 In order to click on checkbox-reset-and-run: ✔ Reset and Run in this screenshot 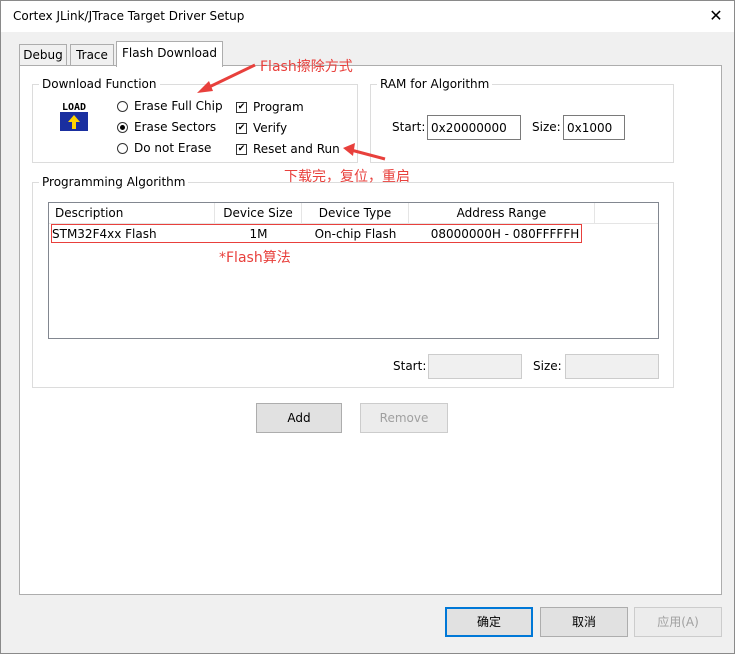, I will do `click(288, 149)`.